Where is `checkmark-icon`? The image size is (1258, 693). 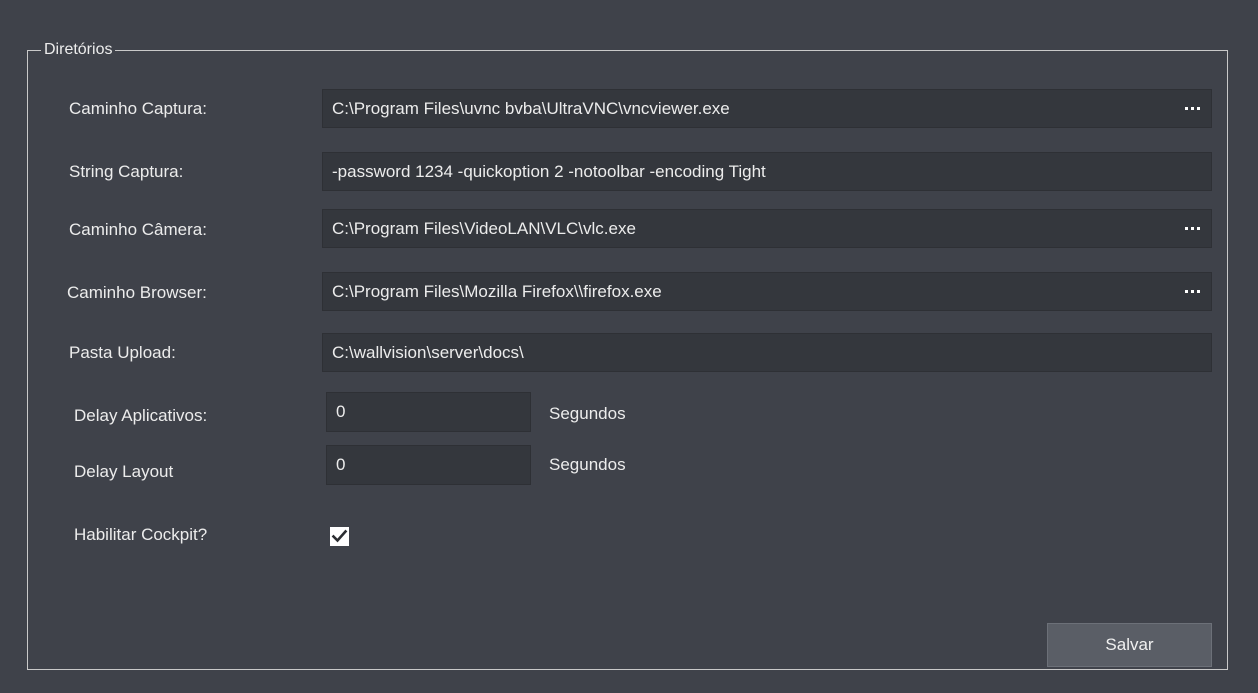
checkmark-icon is located at coordinates (339, 536).